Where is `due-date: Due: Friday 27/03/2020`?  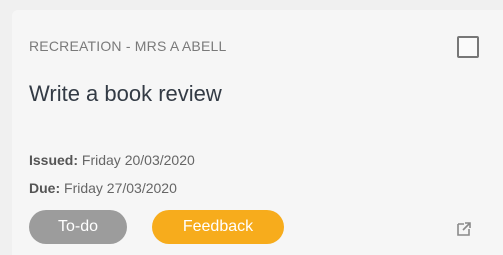 due-date: Due: Friday 27/03/2020 is located at coordinates (103, 188).